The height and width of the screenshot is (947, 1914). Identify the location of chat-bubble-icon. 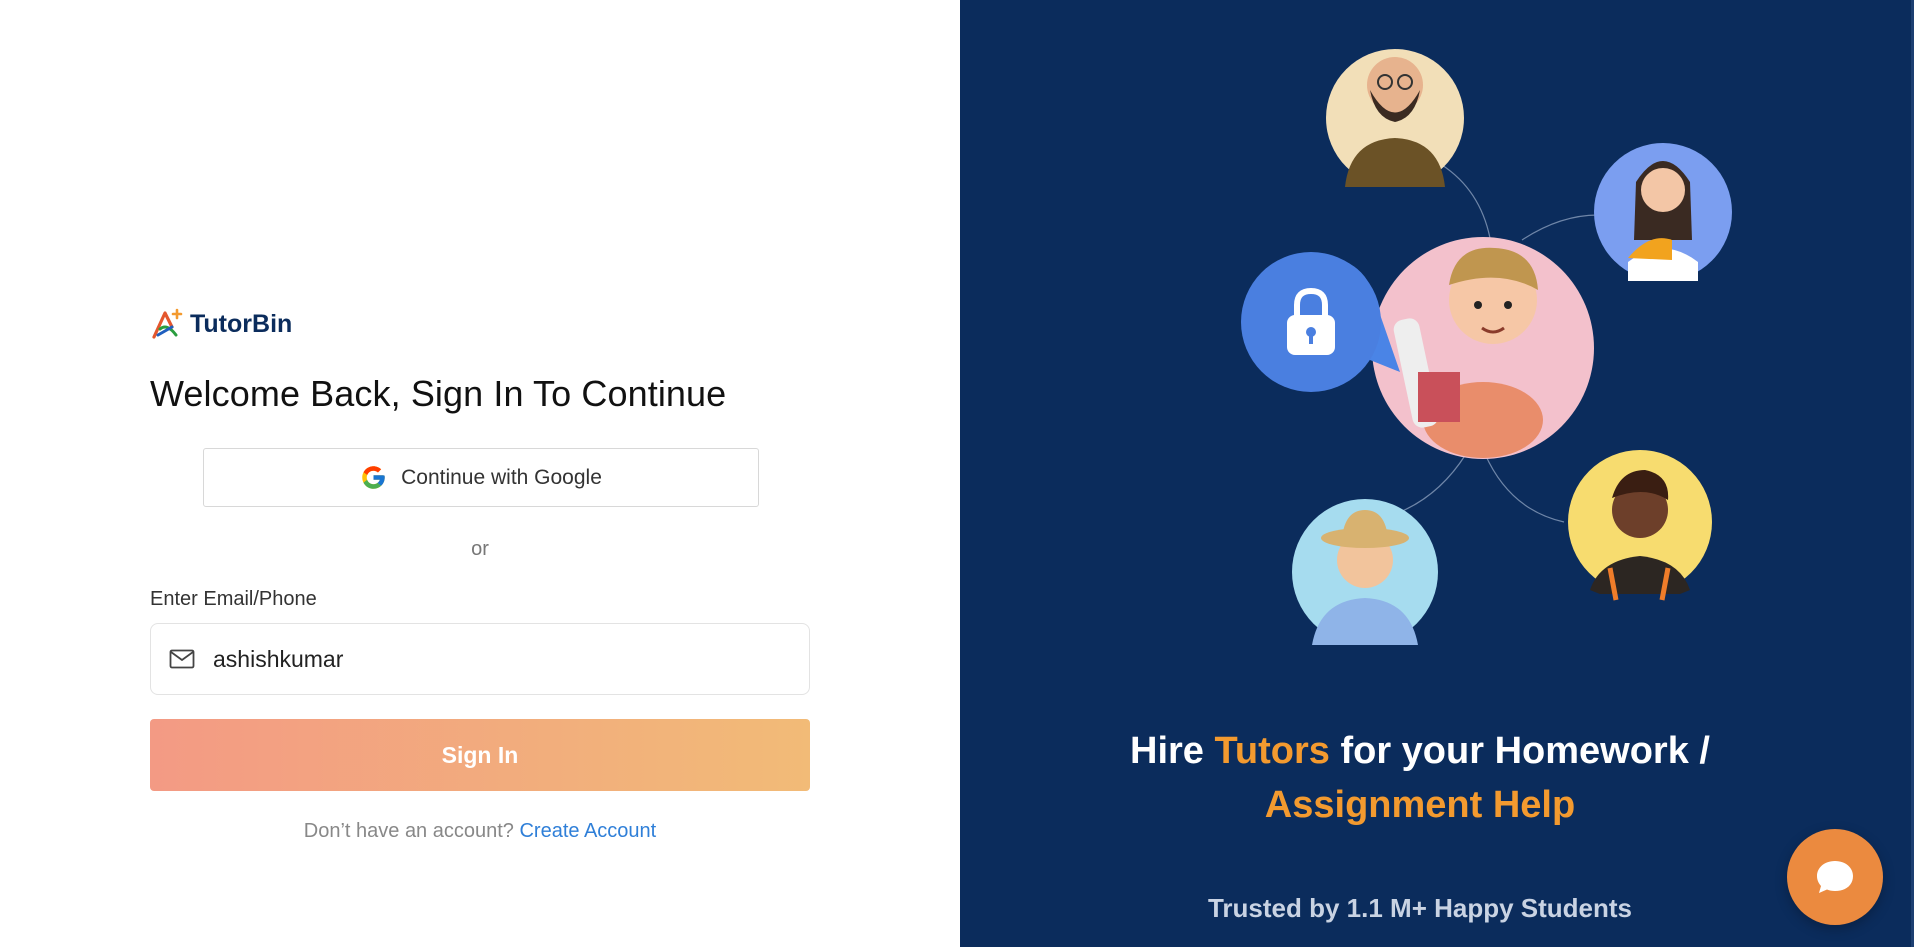
(1835, 877).